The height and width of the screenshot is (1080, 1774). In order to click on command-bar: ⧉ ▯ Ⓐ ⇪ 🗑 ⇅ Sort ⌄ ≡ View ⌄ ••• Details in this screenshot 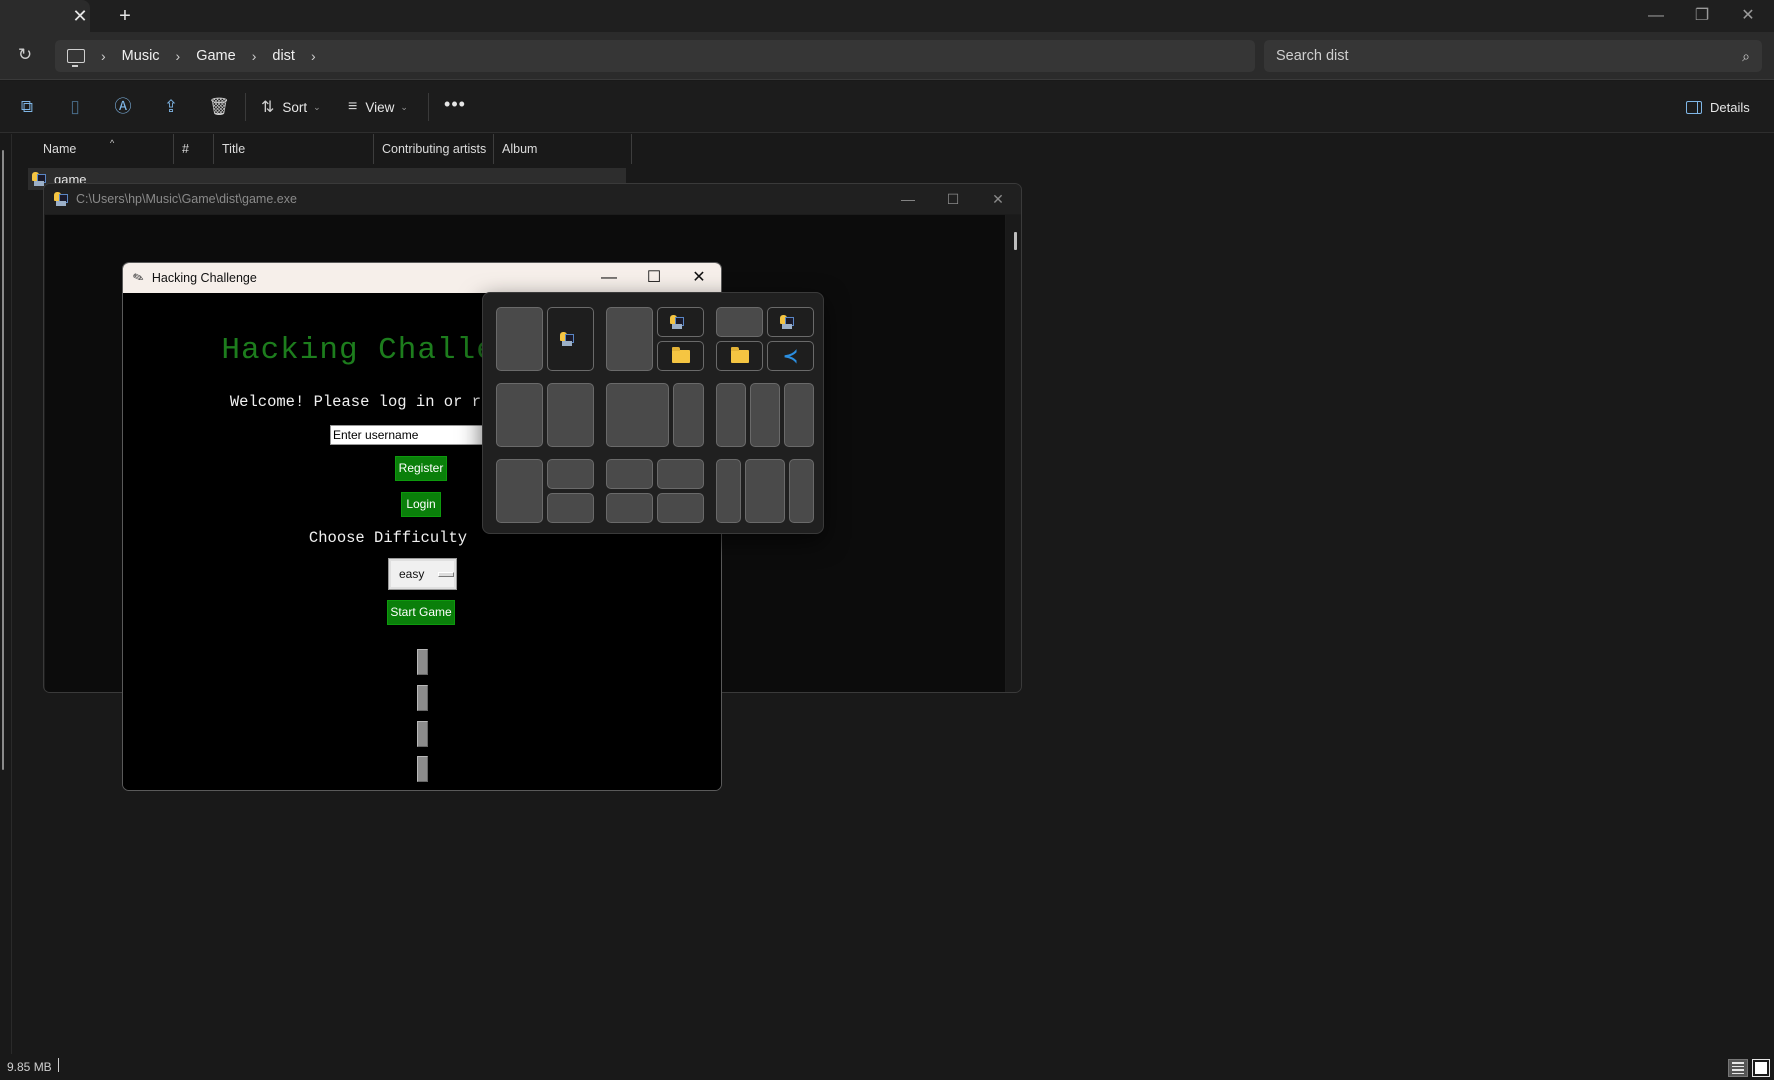, I will do `click(887, 107)`.